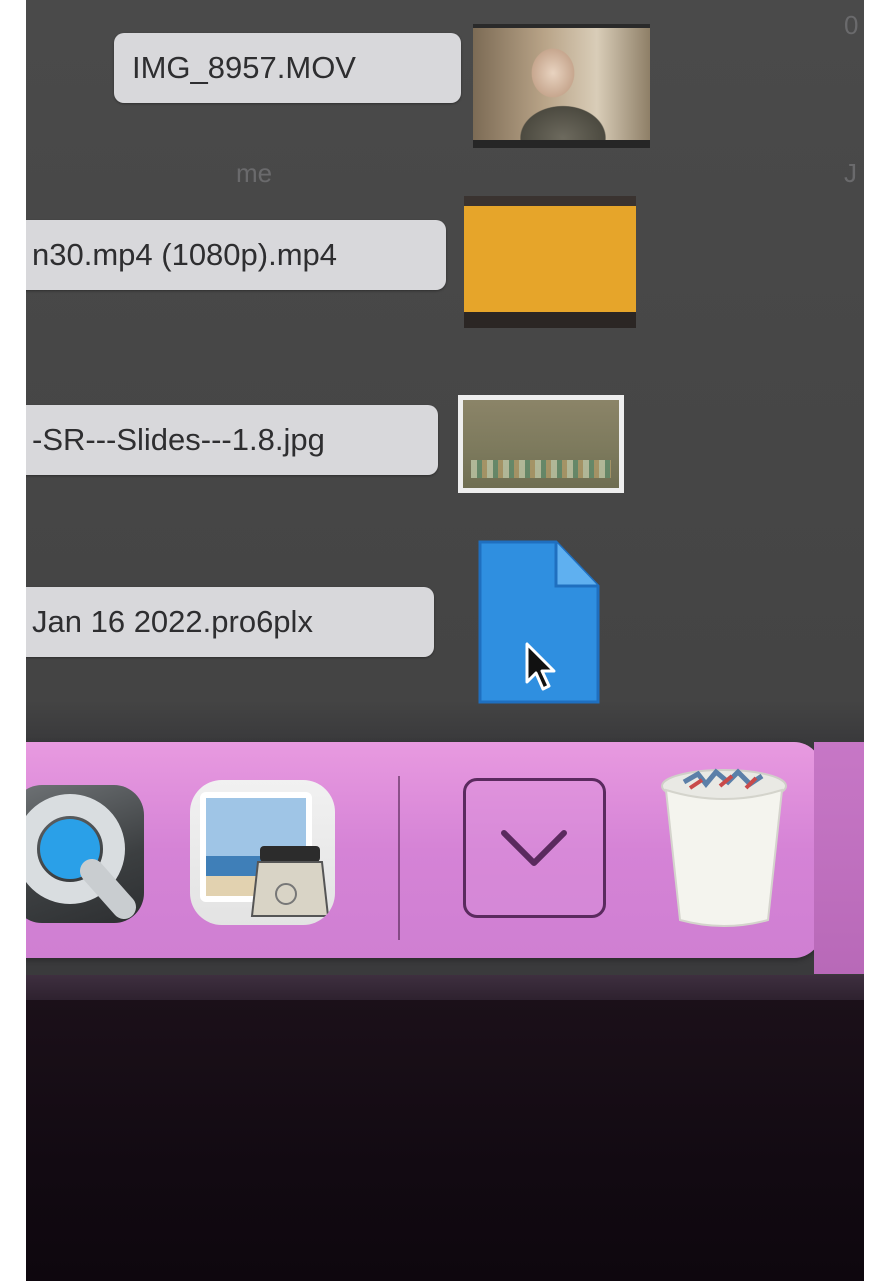  I want to click on faint-text-j: J, so click(850, 173).